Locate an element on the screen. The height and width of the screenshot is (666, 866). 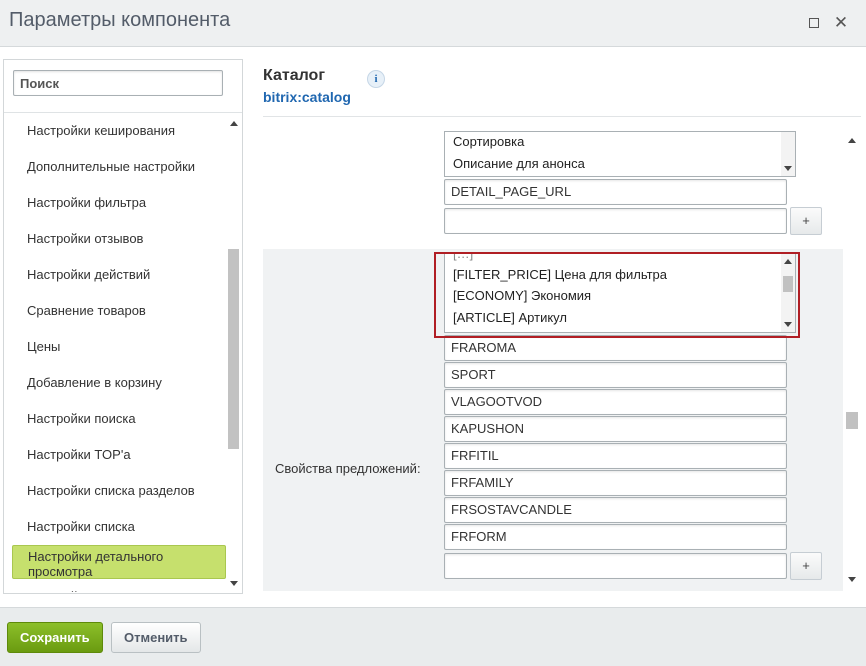
detail-url-input: DETAIL_PAGE_URL is located at coordinates (615, 192).